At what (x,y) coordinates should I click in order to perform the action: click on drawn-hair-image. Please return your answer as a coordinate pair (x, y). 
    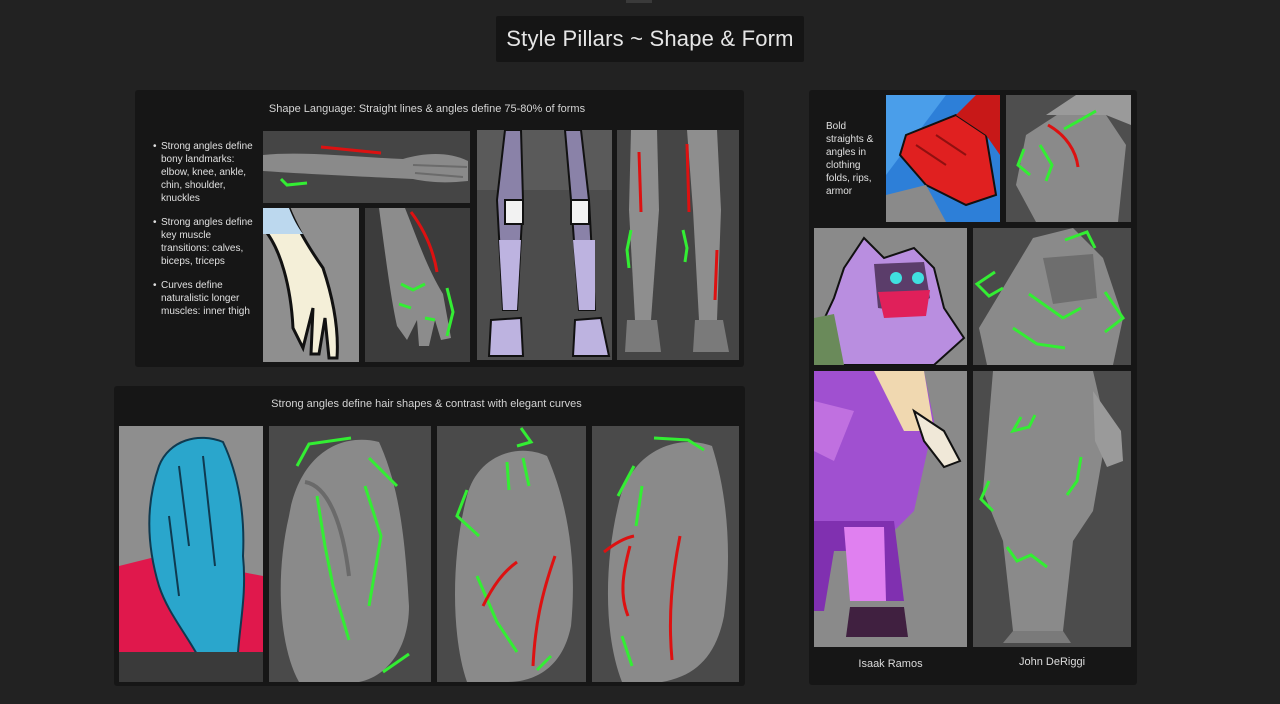
    Looking at the image, I should click on (191, 554).